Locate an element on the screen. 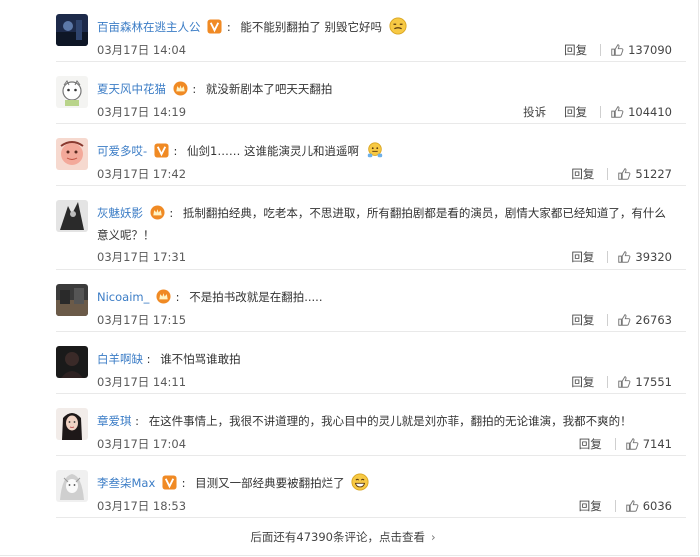  comment-text-line: 百亩森林在逃主人公 : 能不能别翻拍了 别毁它好吗 is located at coordinates (381, 27).